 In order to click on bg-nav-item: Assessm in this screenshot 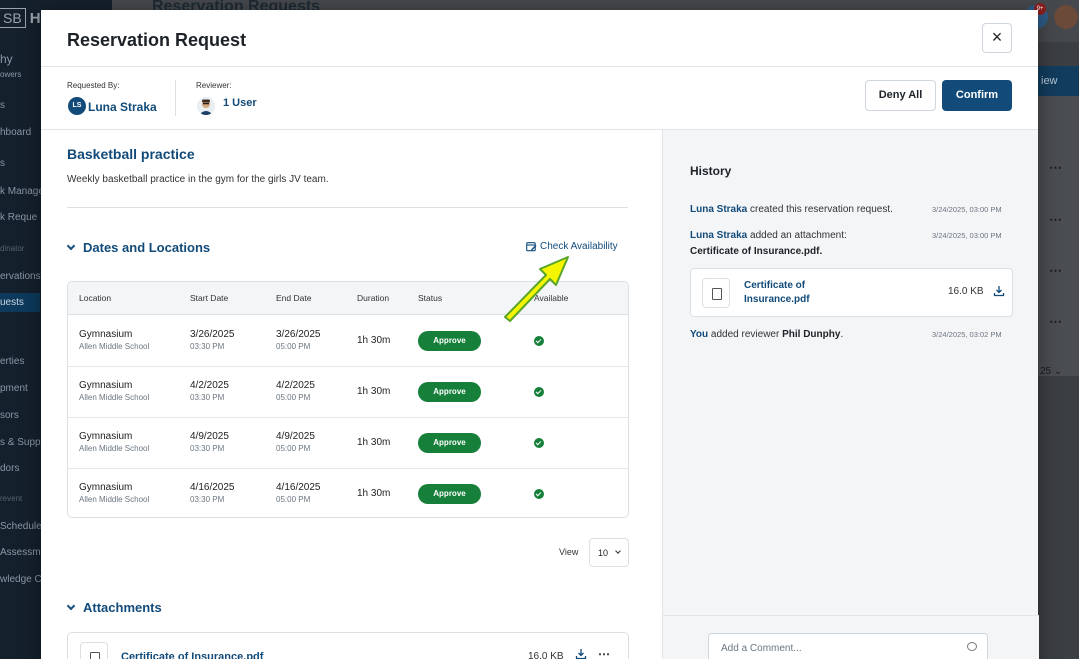, I will do `click(20, 552)`.